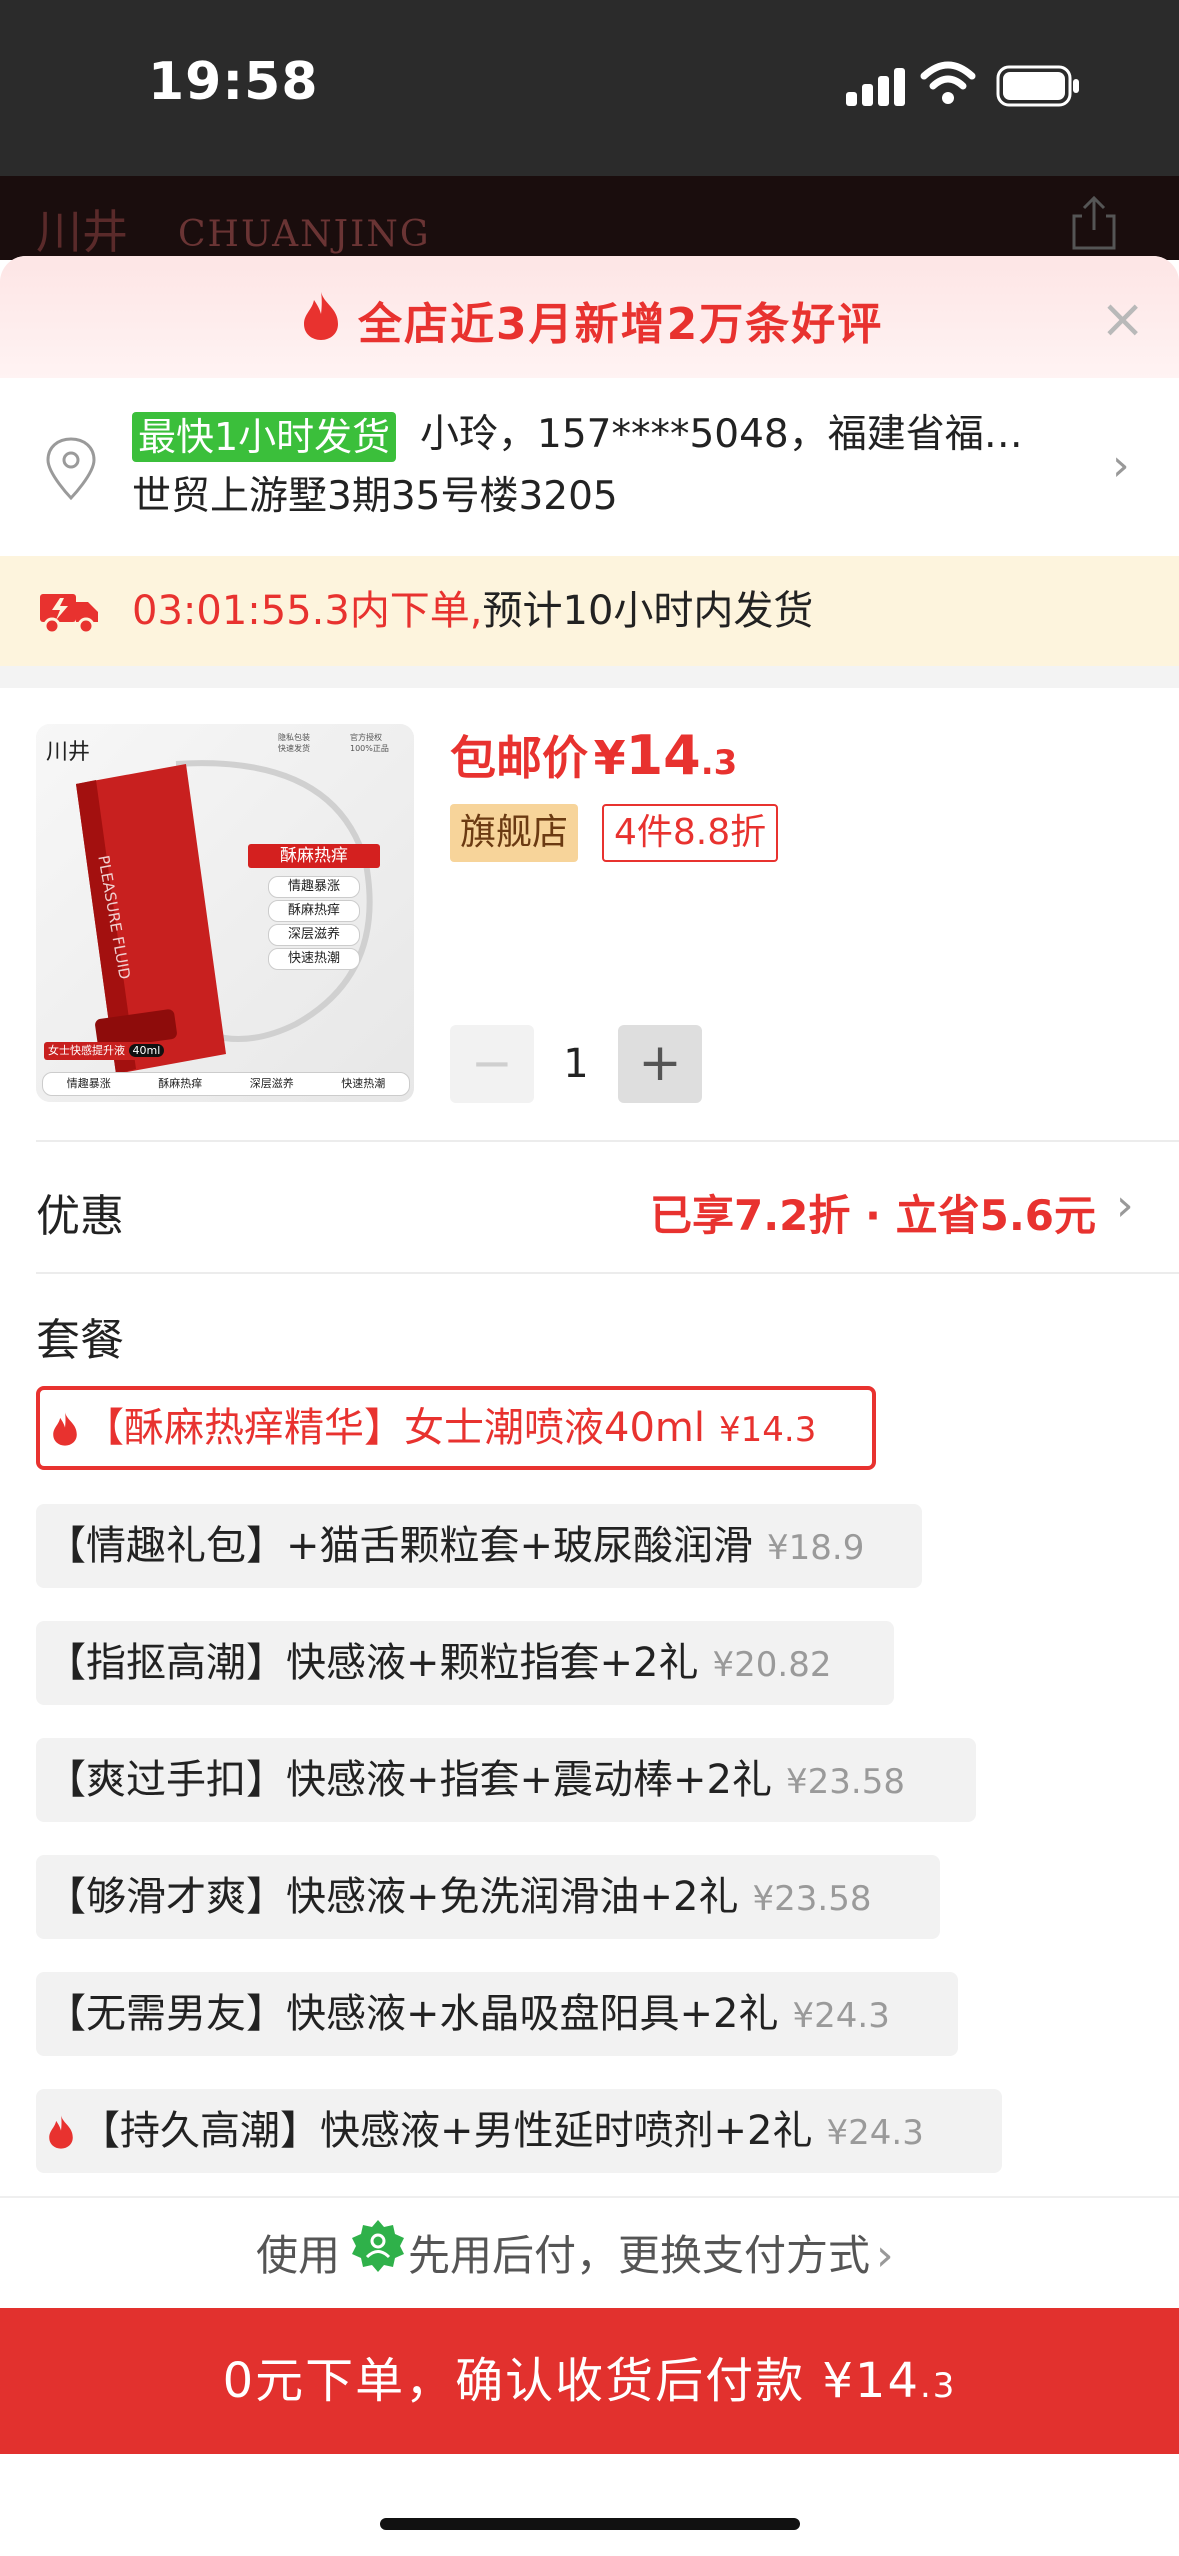  I want to click on flagship-store-tag: 旗舰店, so click(514, 833).